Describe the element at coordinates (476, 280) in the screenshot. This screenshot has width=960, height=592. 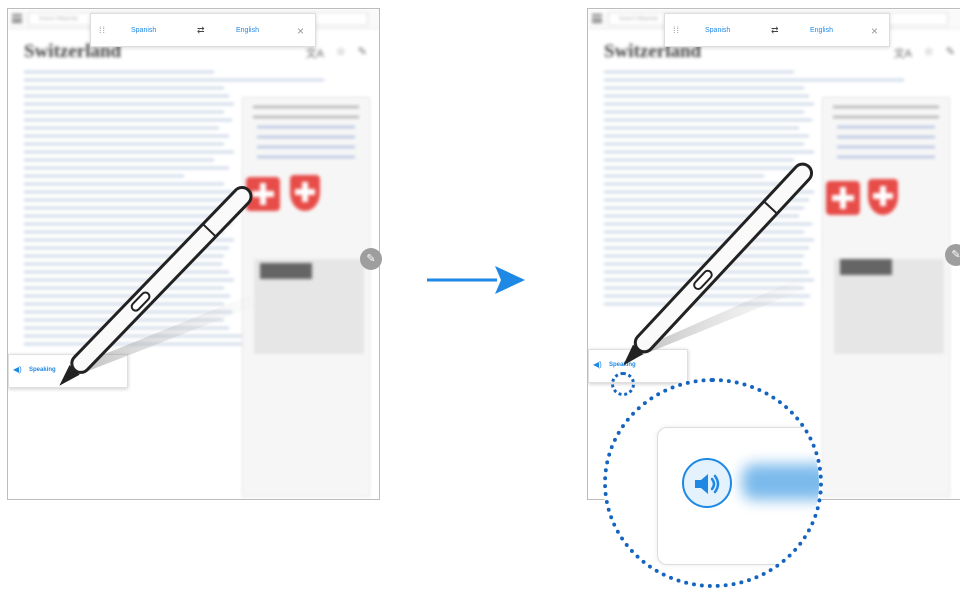
I see `arrow-right-icon` at that location.